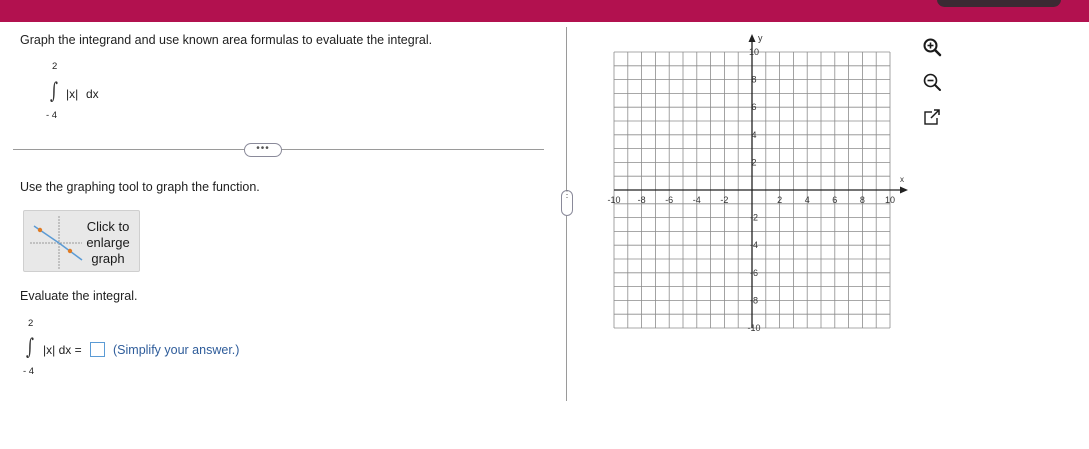  What do you see at coordinates (30, 347) in the screenshot?
I see `answer-integral-sign: ∫` at bounding box center [30, 347].